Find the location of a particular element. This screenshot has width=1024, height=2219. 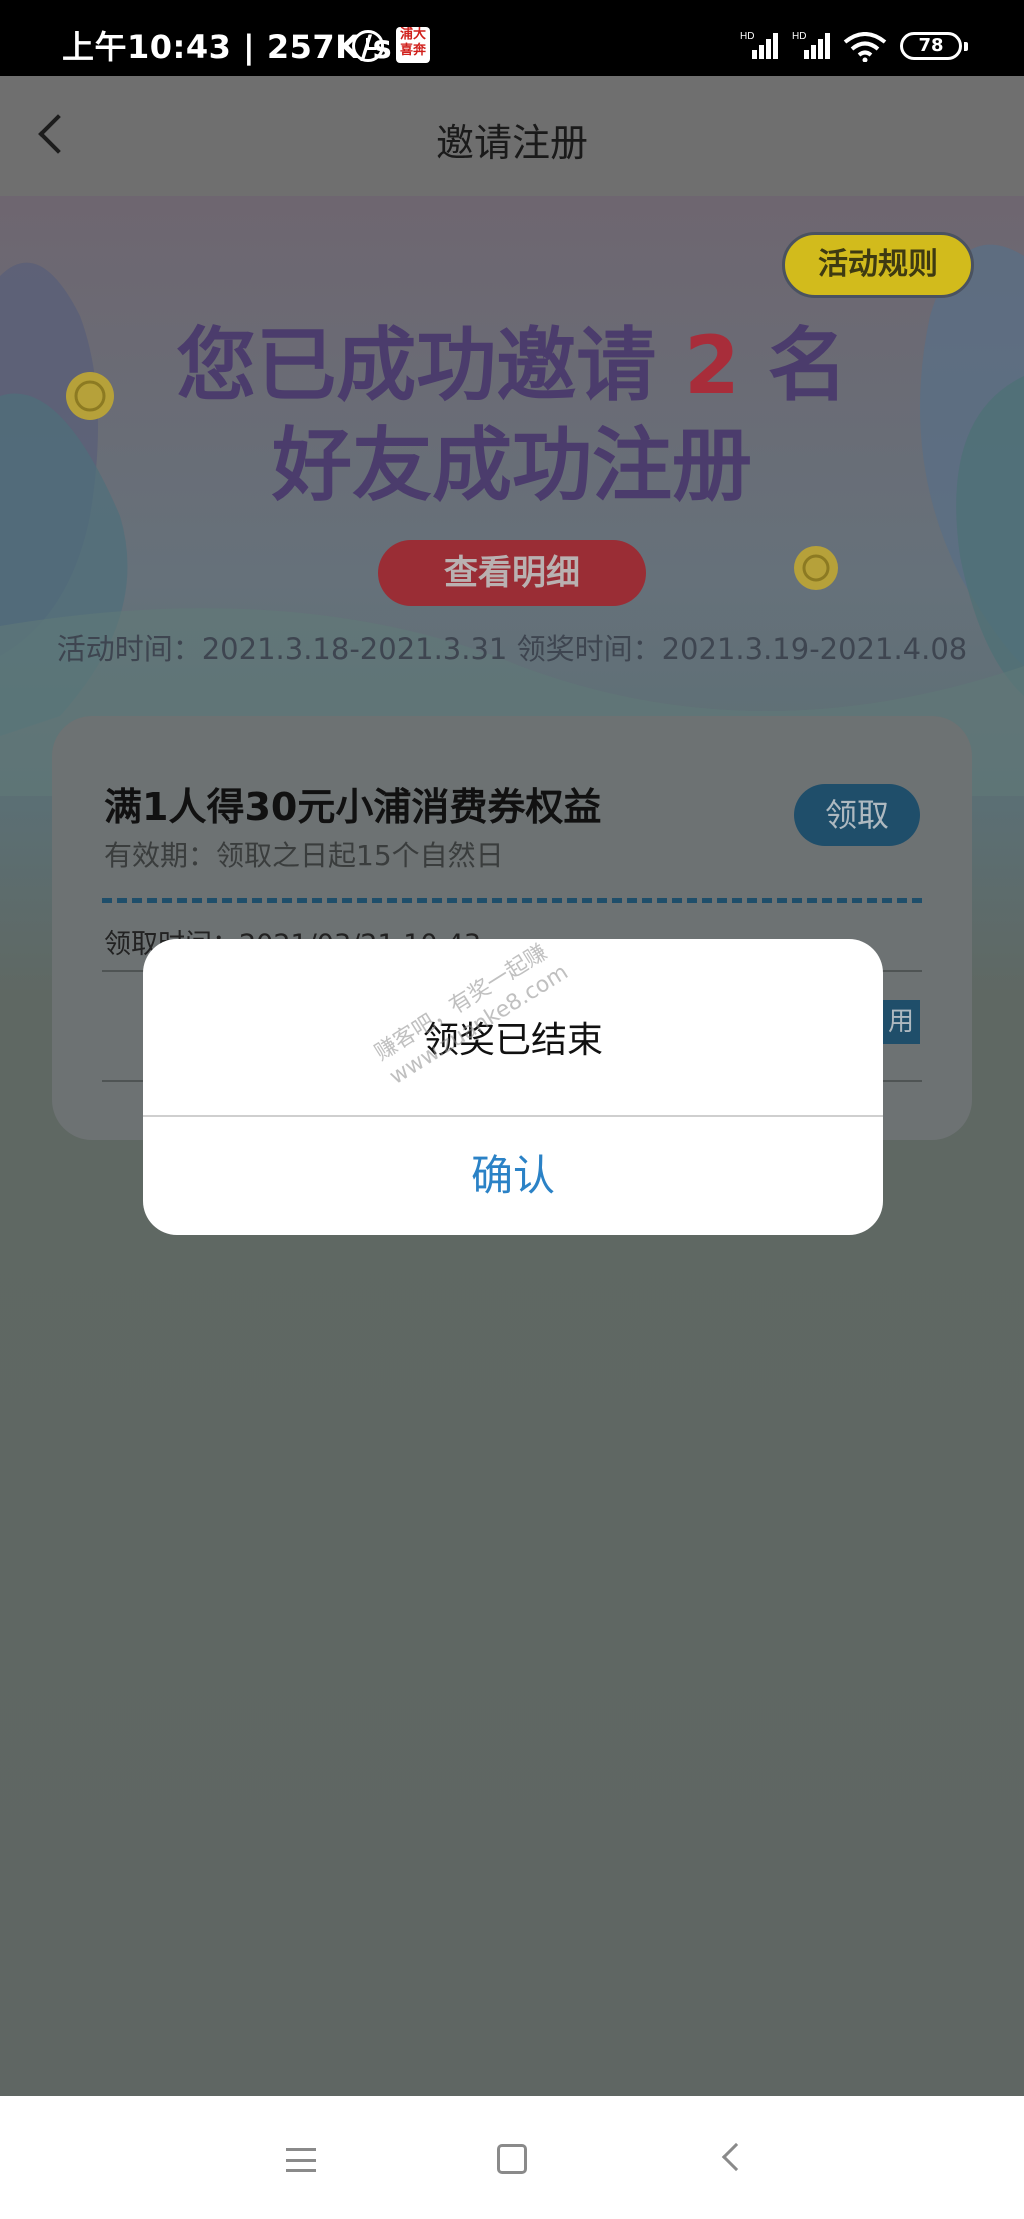

system-navigation-bar is located at coordinates (512, 2157).